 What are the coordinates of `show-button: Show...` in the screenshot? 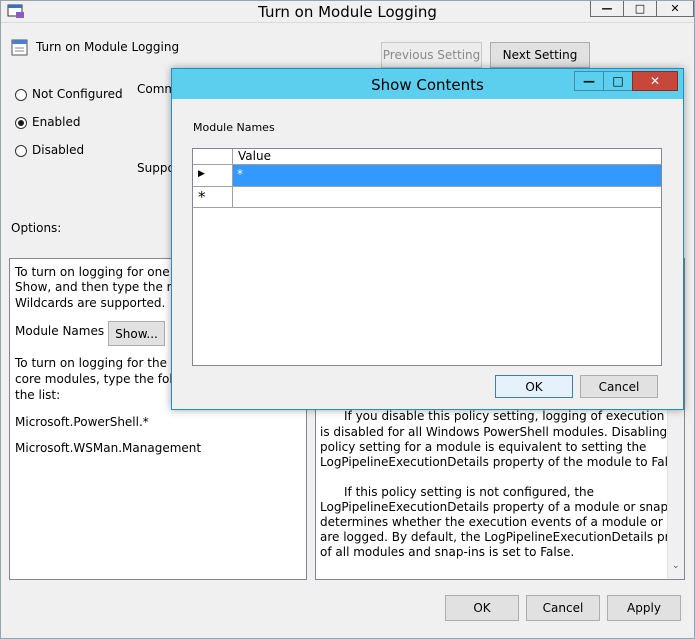 It's located at (136, 333).